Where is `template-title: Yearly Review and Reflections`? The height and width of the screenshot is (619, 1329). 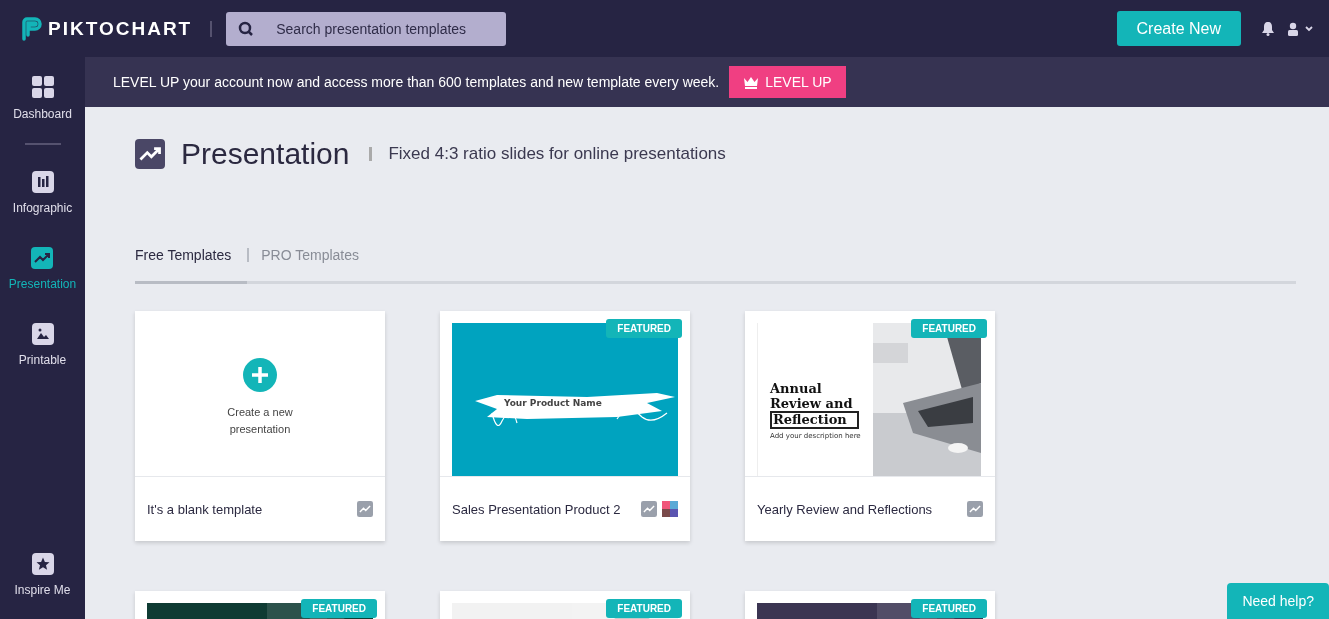
template-title: Yearly Review and Reflections is located at coordinates (845, 509).